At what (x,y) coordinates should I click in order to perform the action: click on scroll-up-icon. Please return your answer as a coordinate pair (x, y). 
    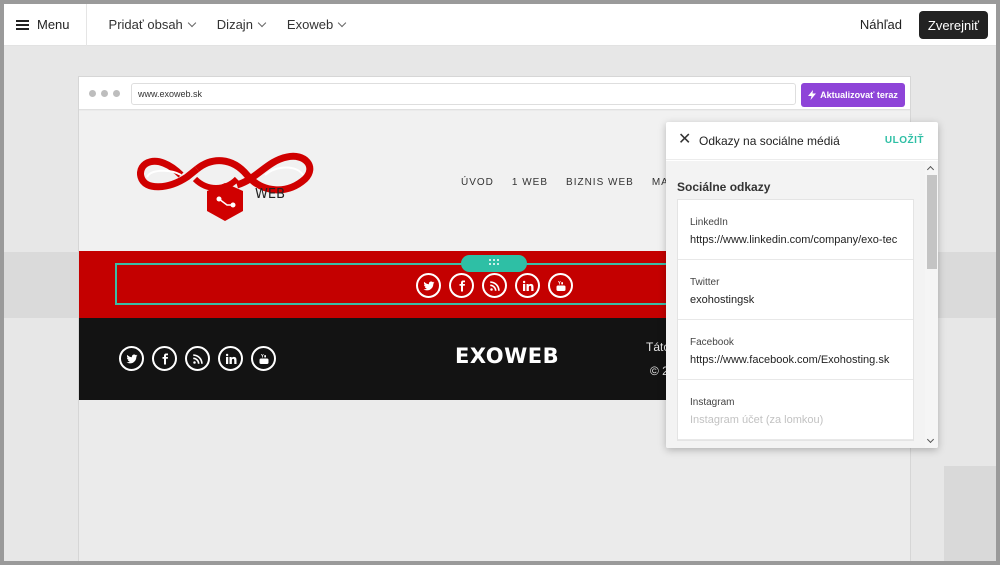
    Looking at the image, I should click on (930, 169).